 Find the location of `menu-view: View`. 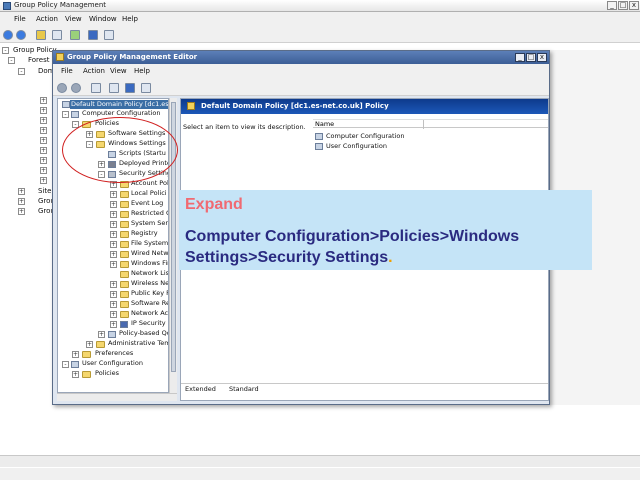

menu-view: View is located at coordinates (73, 19).